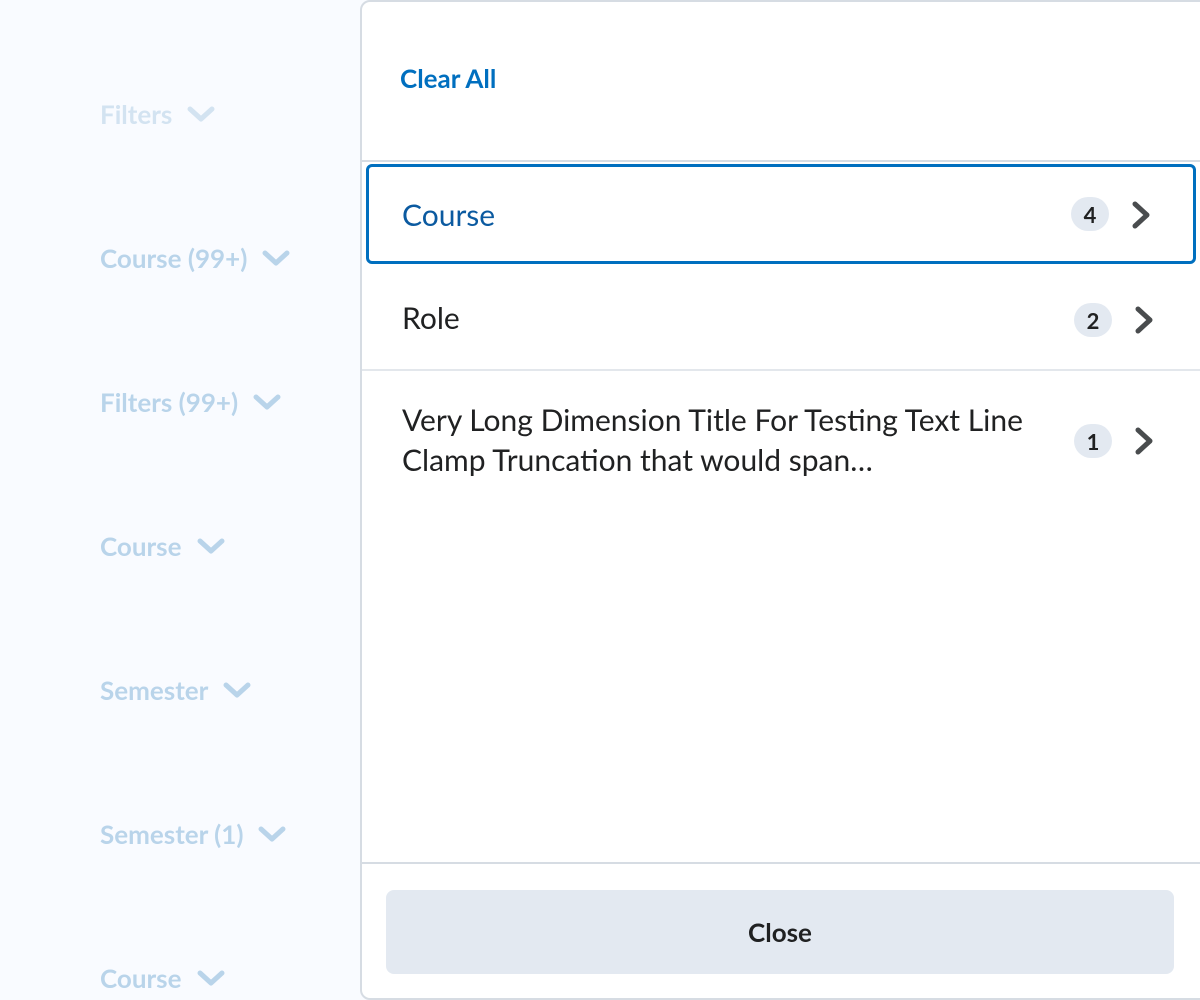  I want to click on count-badge: 4, so click(1090, 214).